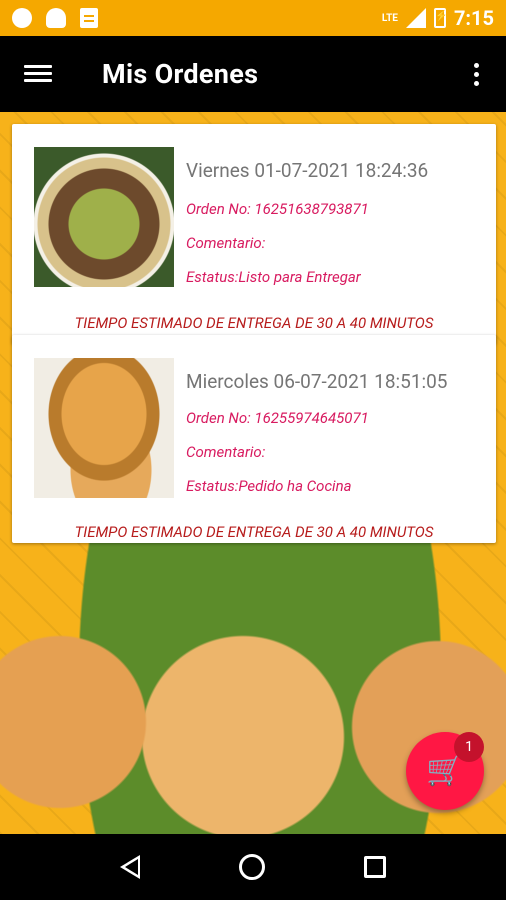  I want to click on battery-charging-icon, so click(440, 18).